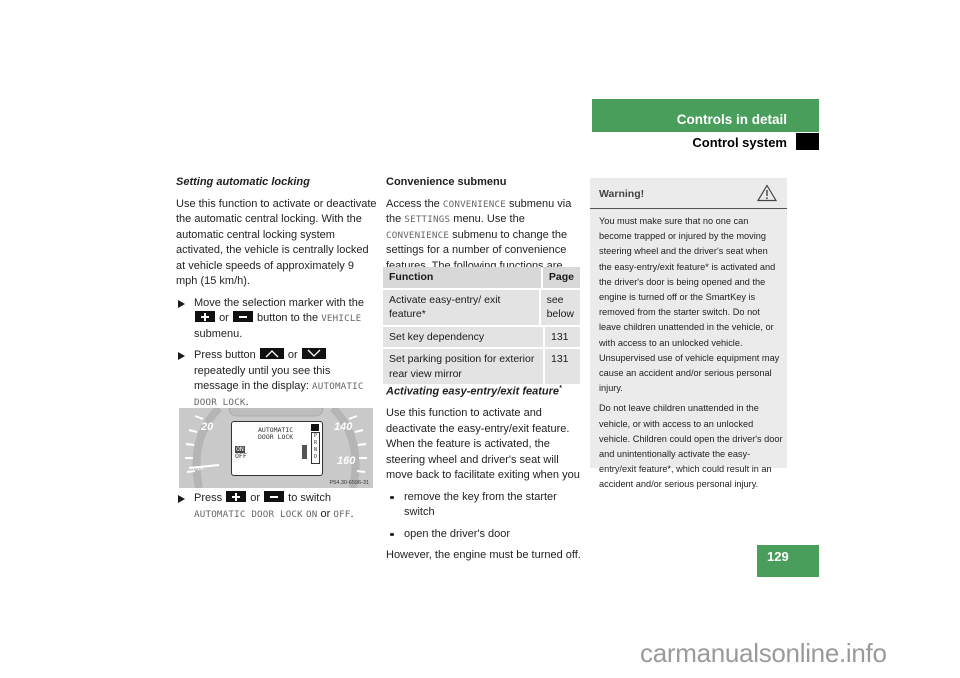 The image size is (960, 678). Describe the element at coordinates (341, 318) in the screenshot. I see `menu-vehicle: VEHICLE` at that location.